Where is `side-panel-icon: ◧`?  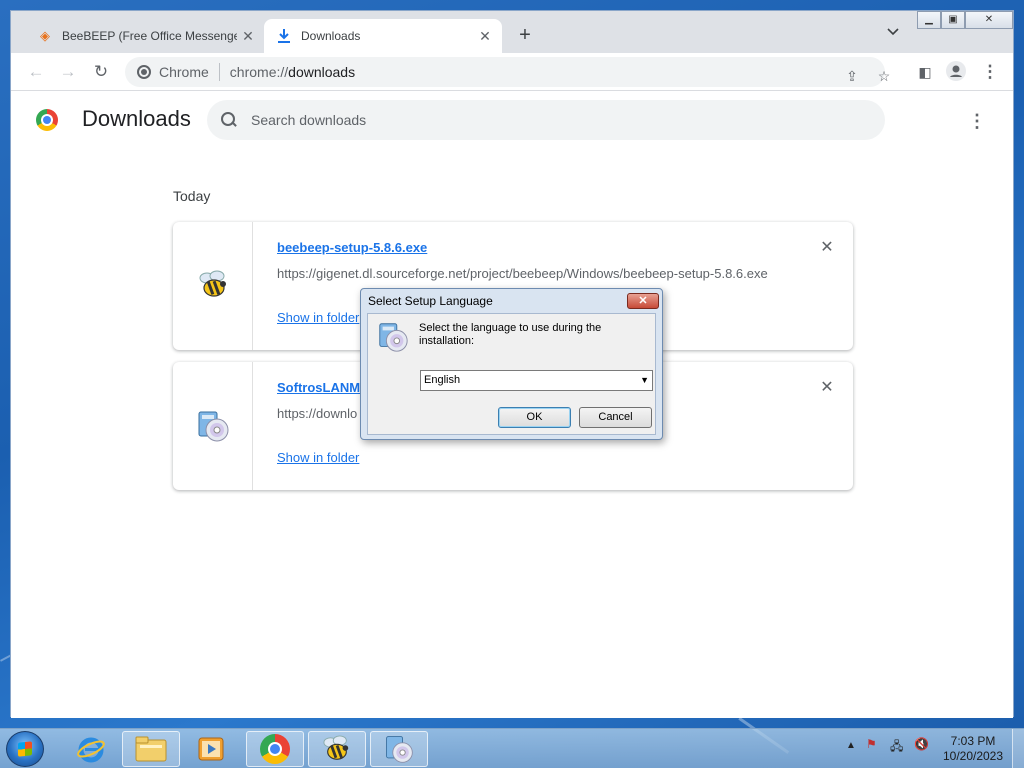 side-panel-icon: ◧ is located at coordinates (925, 72).